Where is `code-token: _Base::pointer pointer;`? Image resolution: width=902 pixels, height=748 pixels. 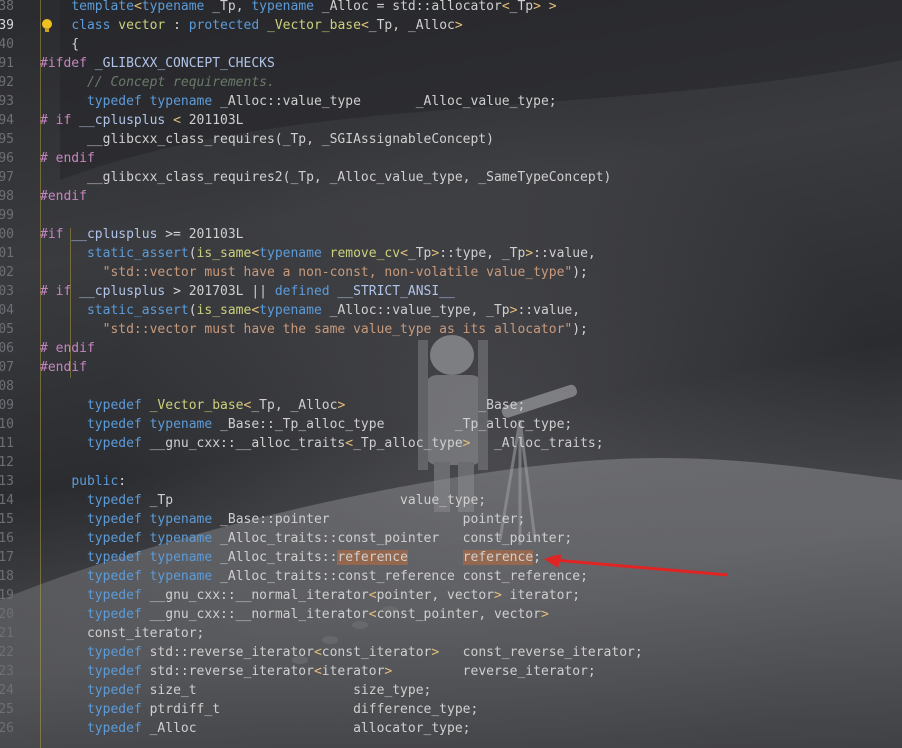 code-token: _Base::pointer pointer; is located at coordinates (369, 519).